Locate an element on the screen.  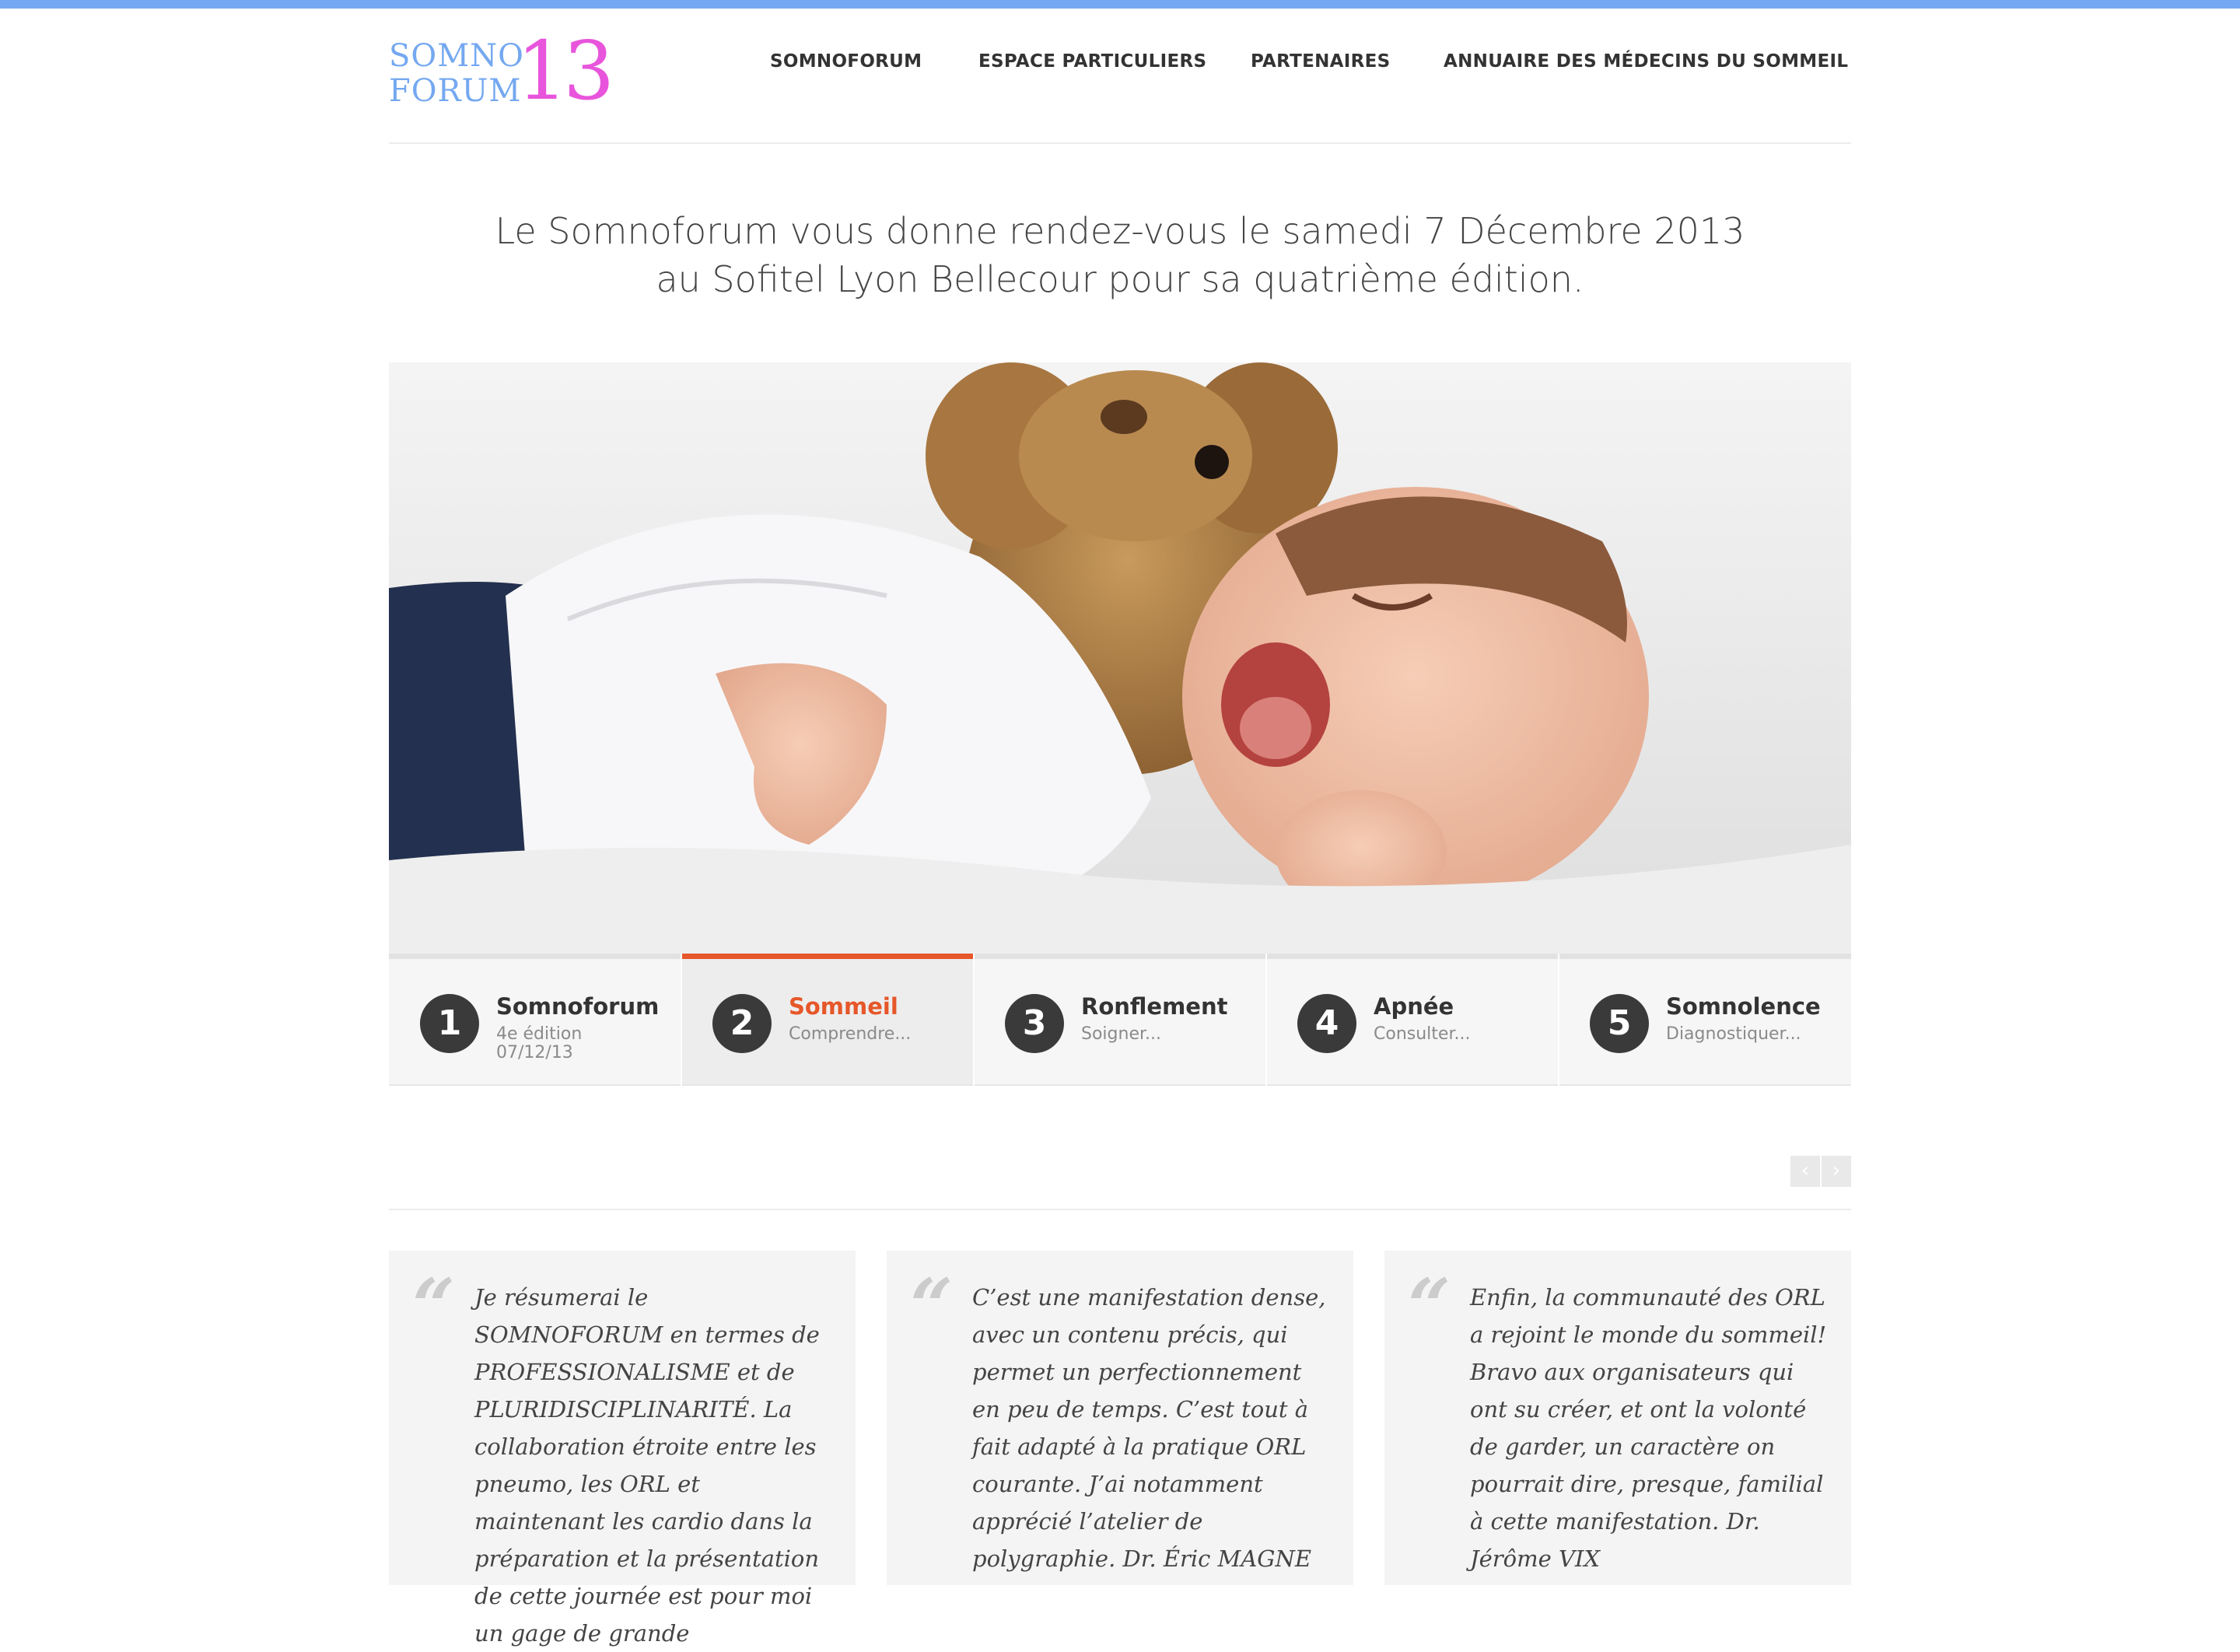
tab-number-badge: 1 is located at coordinates (449, 1024).